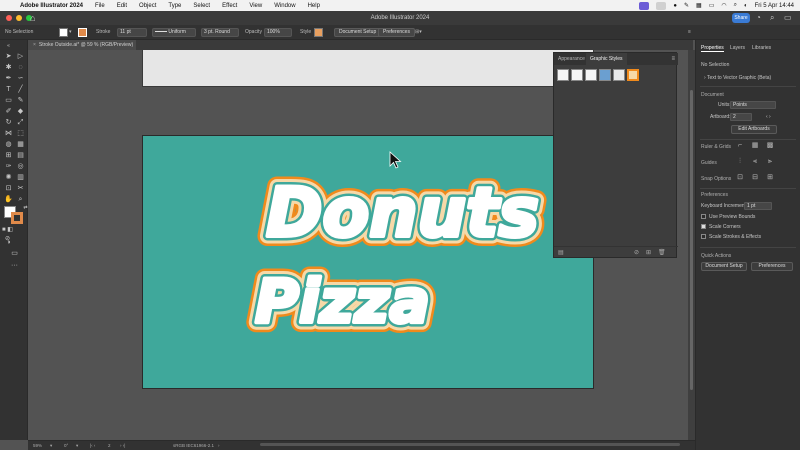 The height and width of the screenshot is (450, 800). Describe the element at coordinates (675, 6) in the screenshot. I see `record-icon: ●` at that location.